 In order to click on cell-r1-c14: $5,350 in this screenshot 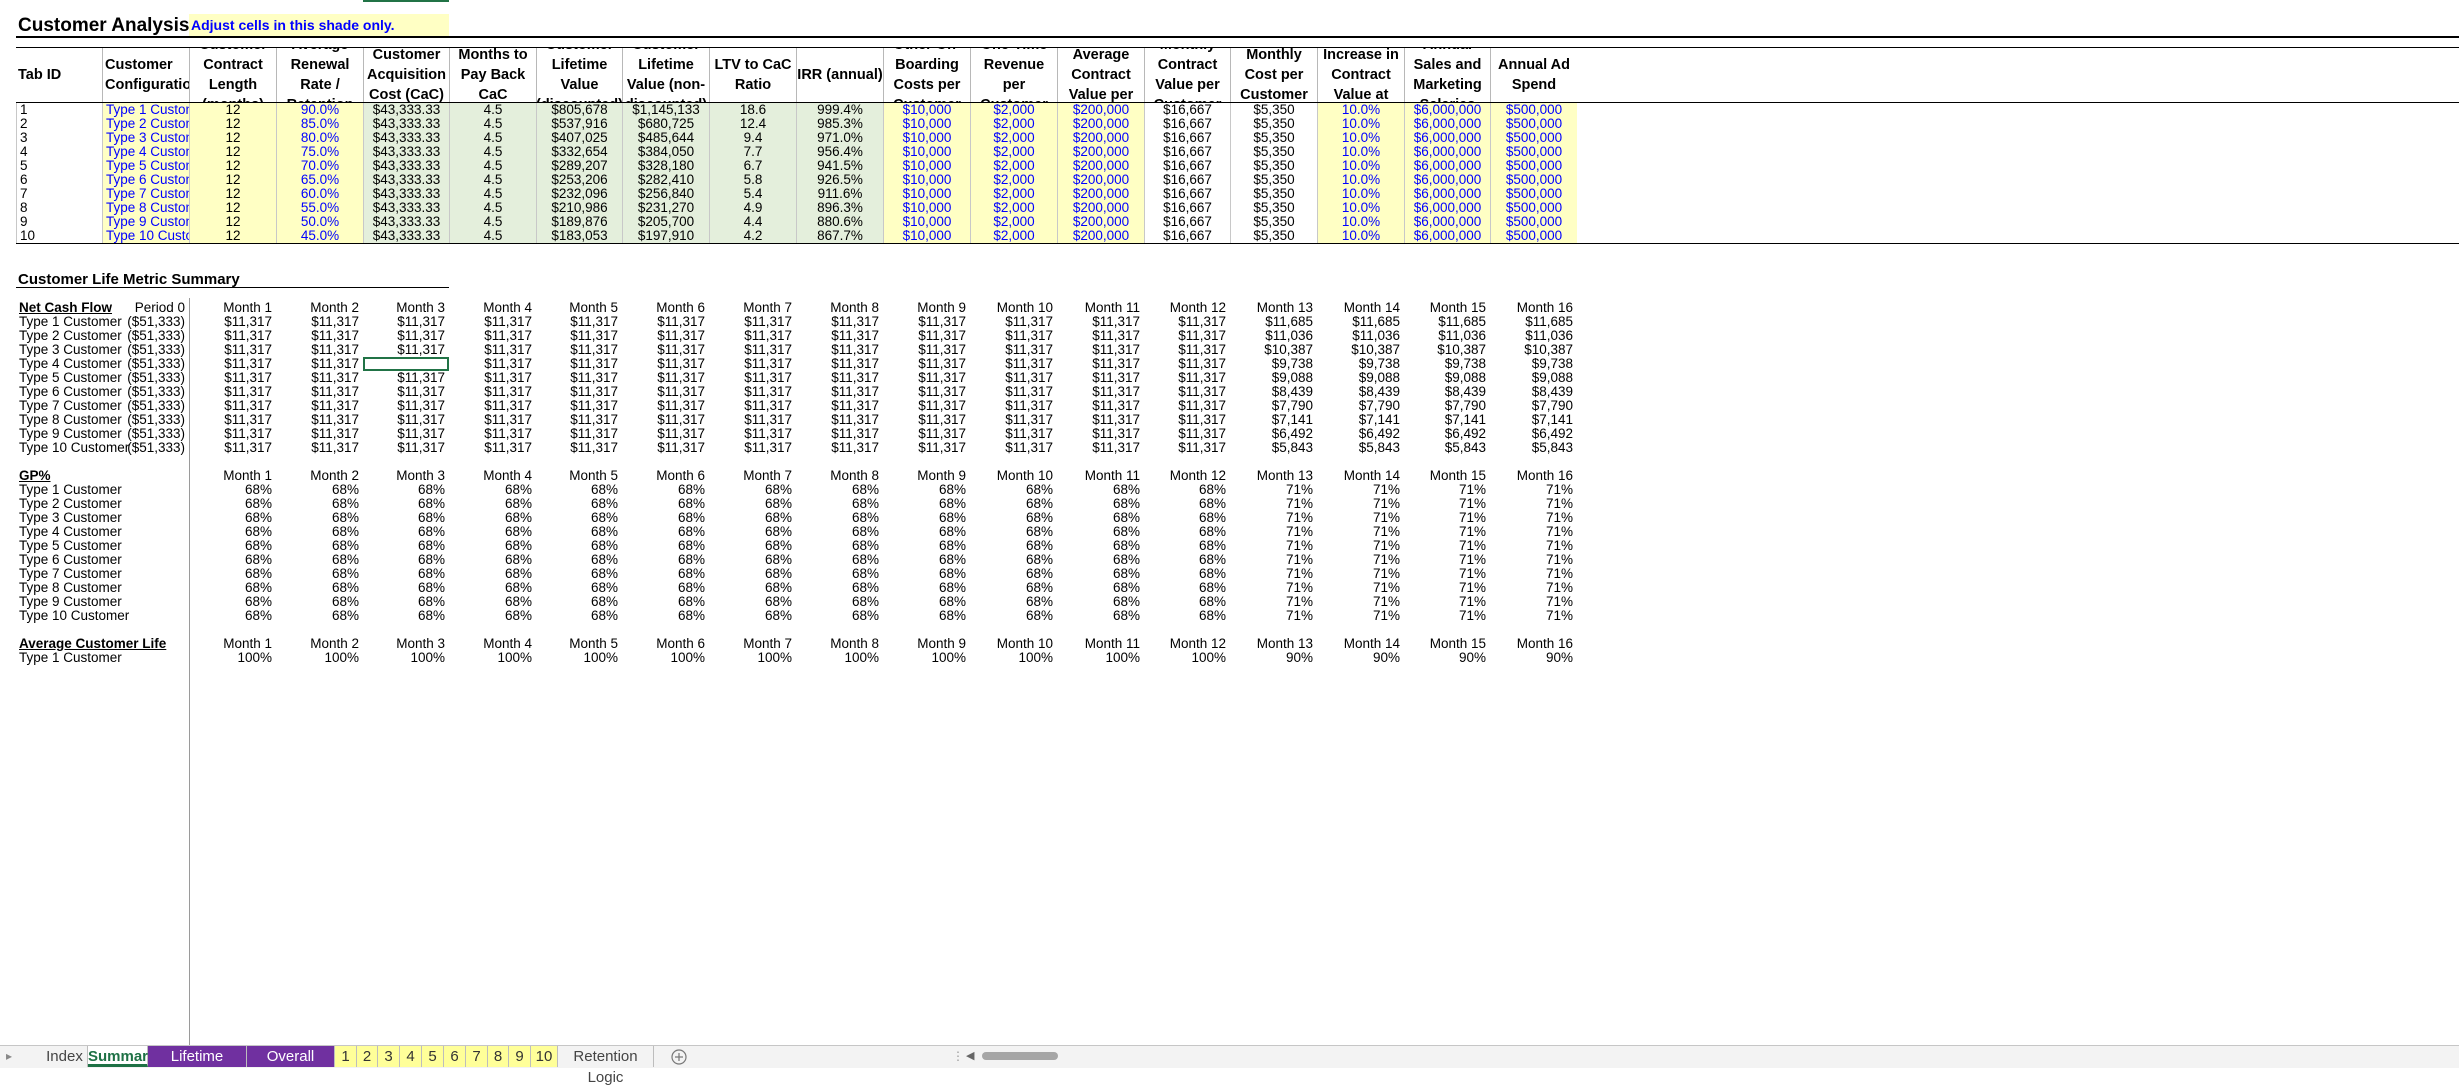, I will do `click(1273, 124)`.